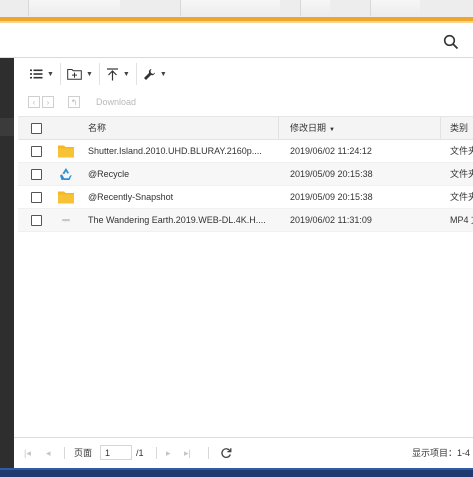  I want to click on recycle-icon, so click(66, 174).